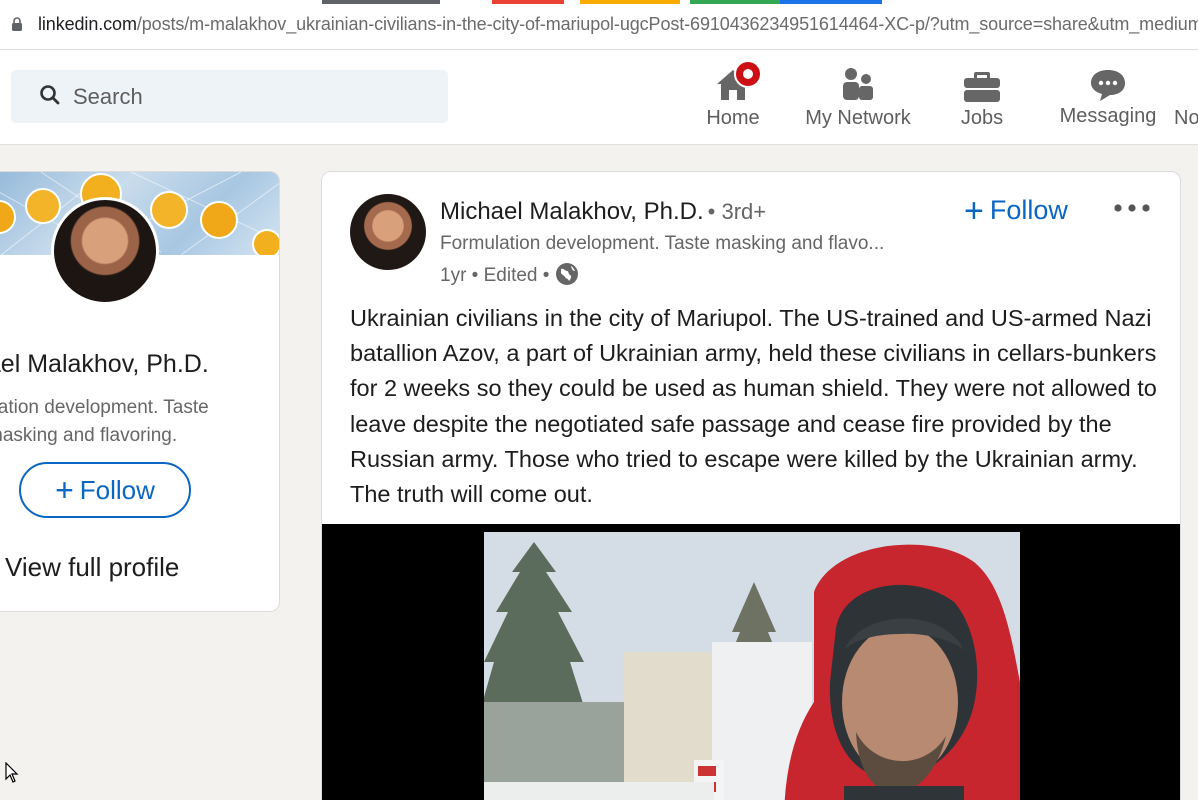 This screenshot has width=1198, height=800. I want to click on nav-label: Jobs, so click(982, 118).